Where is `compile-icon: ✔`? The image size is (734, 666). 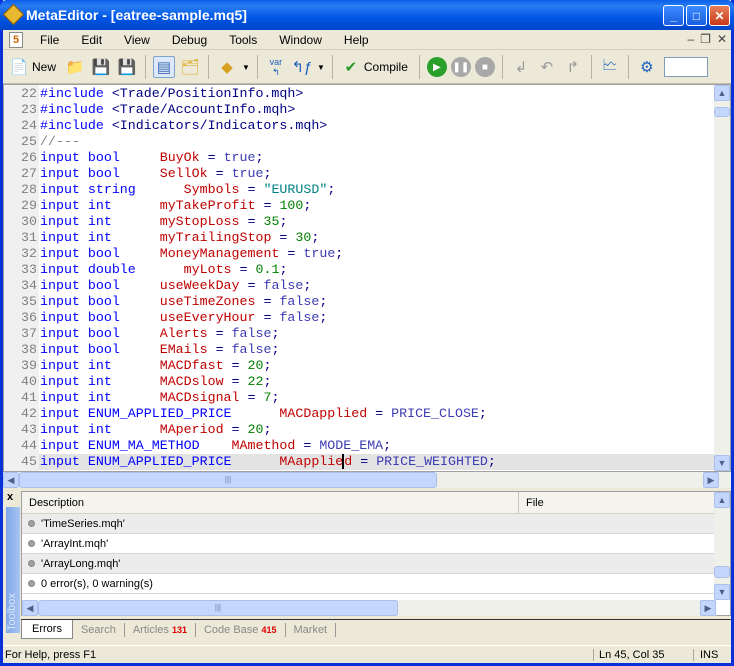 compile-icon: ✔ is located at coordinates (351, 67).